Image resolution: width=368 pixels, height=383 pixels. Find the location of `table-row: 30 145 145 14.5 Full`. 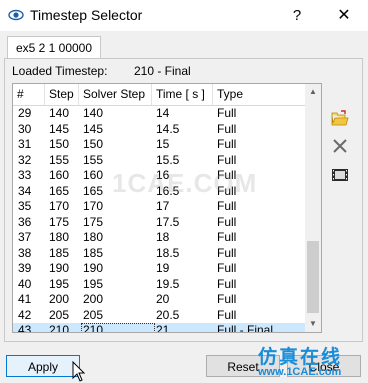

table-row: 30 145 145 14.5 Full is located at coordinates (159, 130).